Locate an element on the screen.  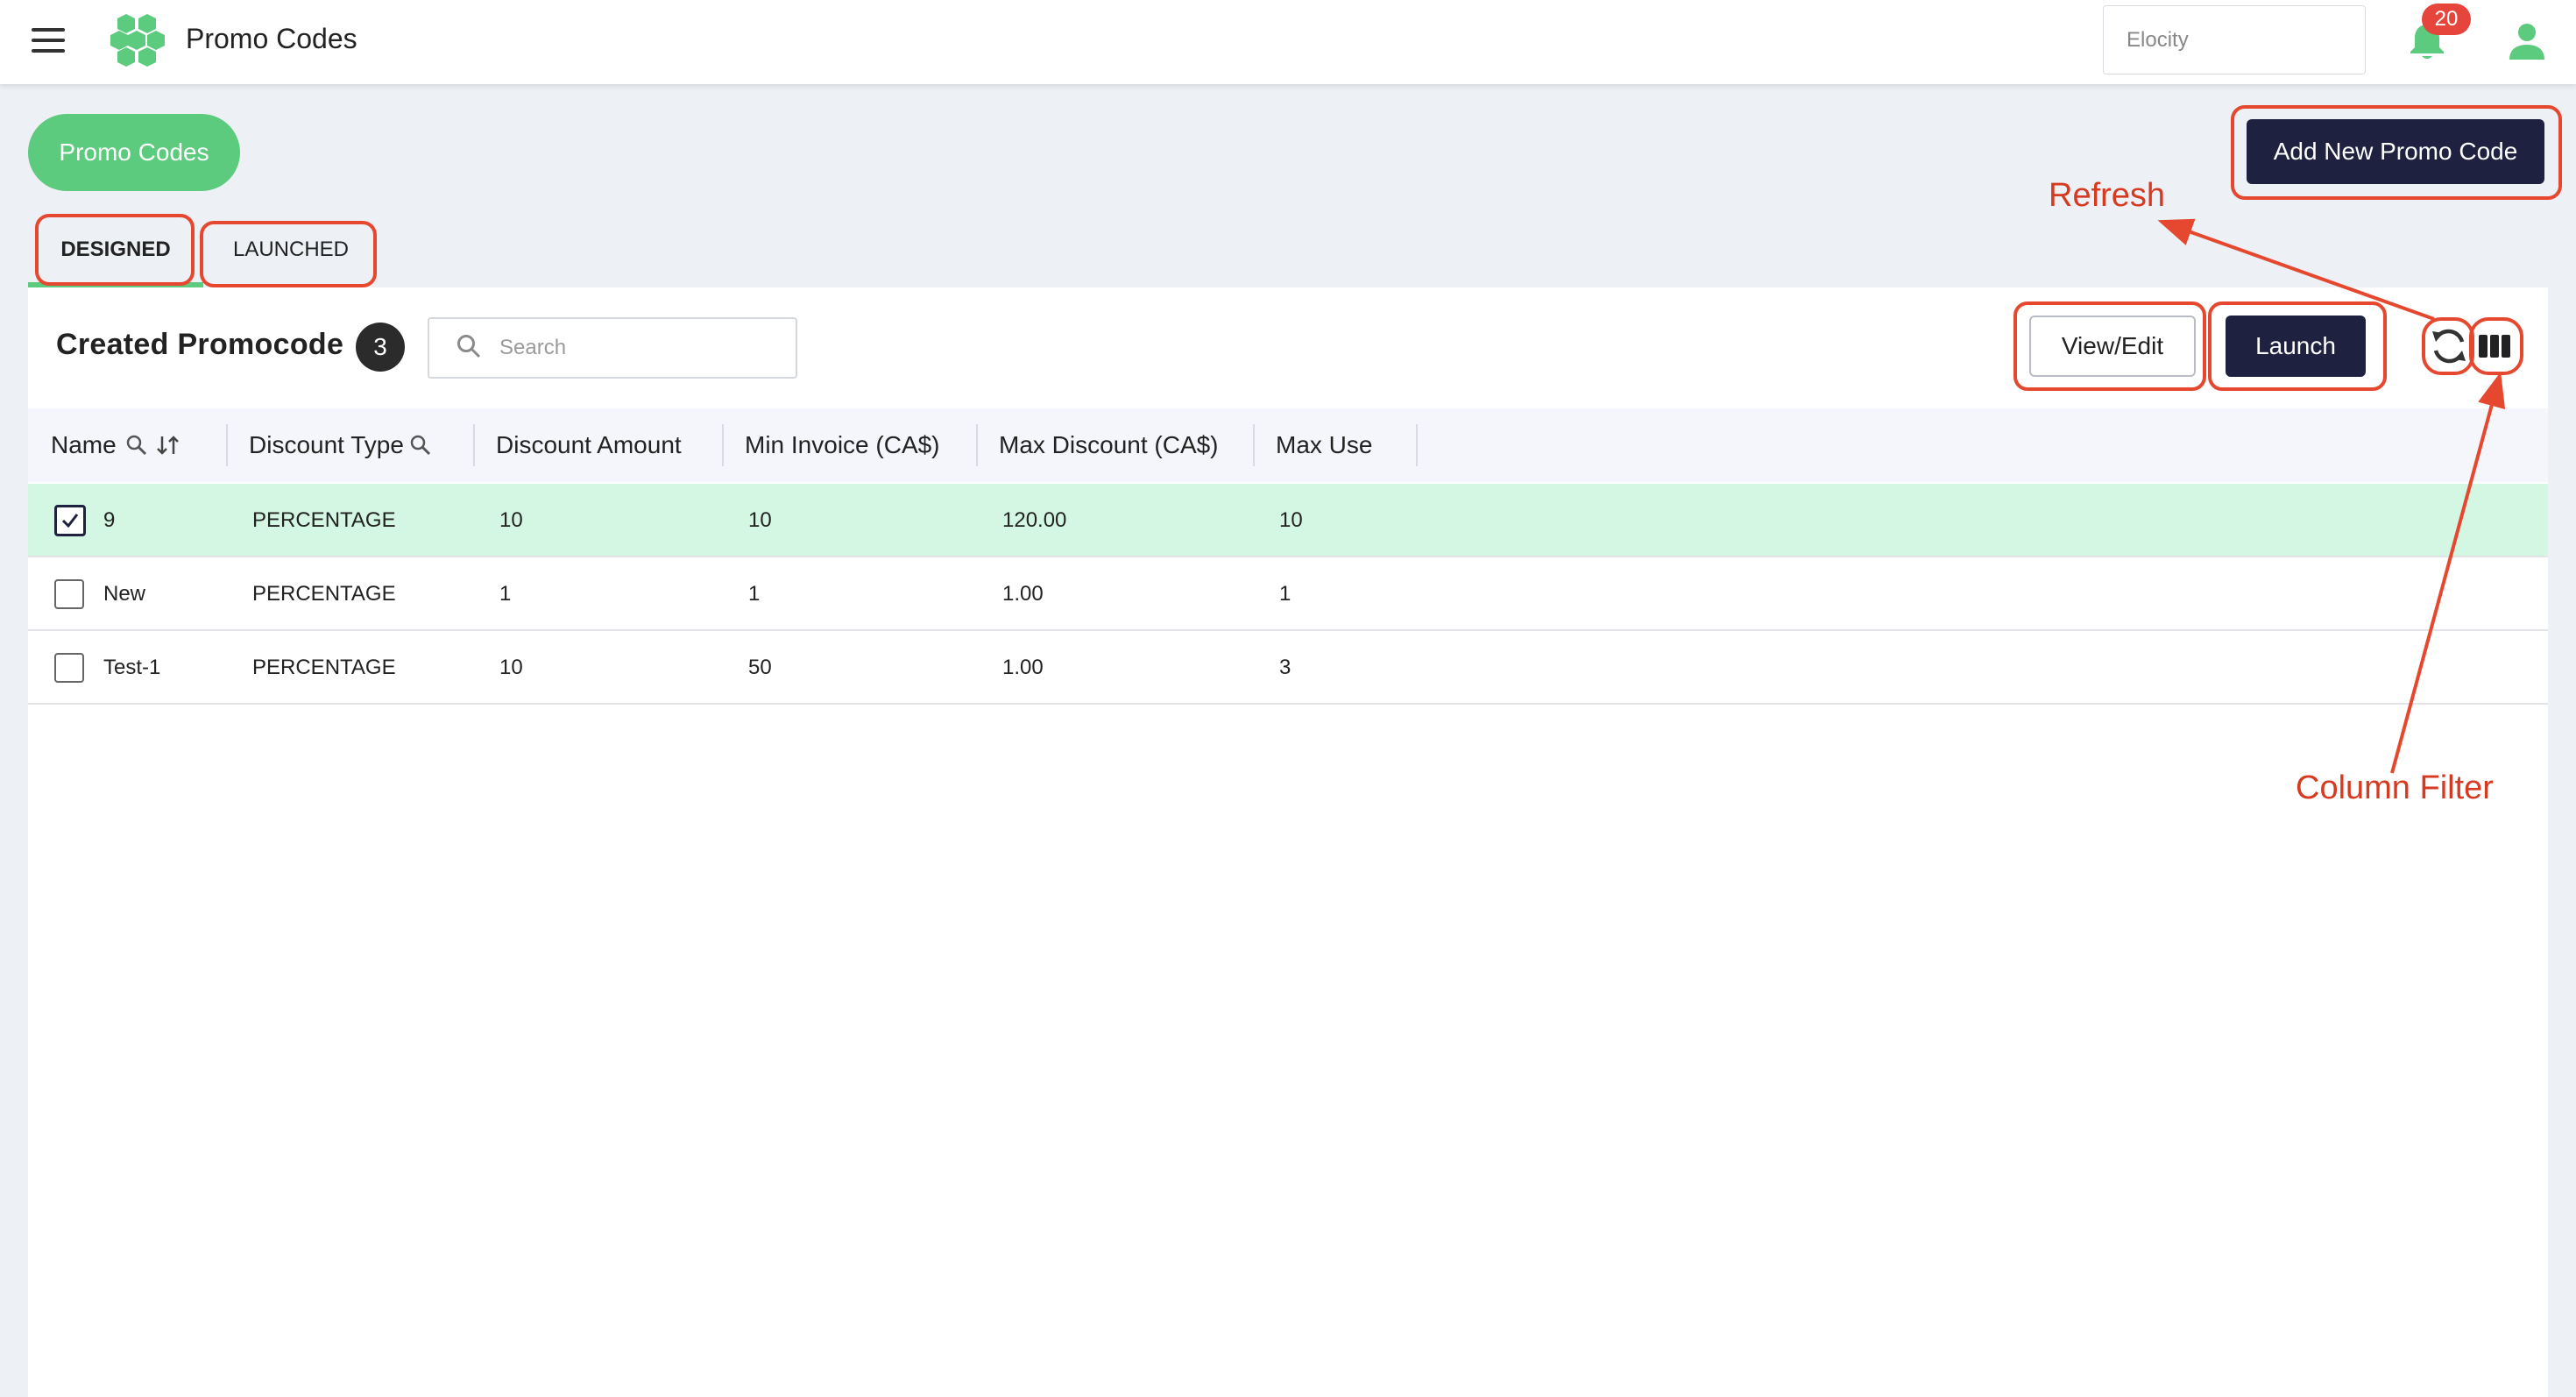
annotation-label-refresh: Refresh is located at coordinates (2107, 196).